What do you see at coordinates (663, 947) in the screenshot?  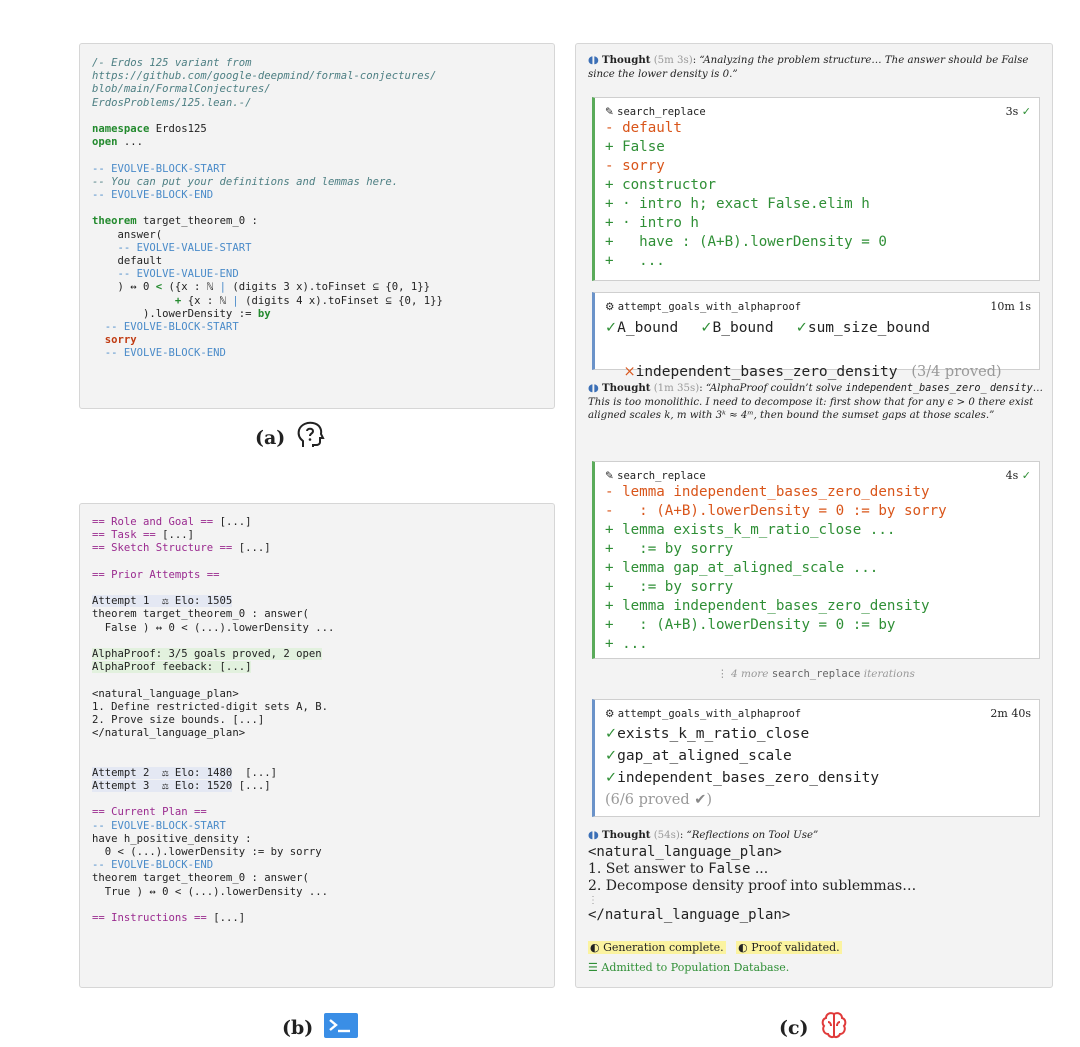 I see `status-text: Generation complete.` at bounding box center [663, 947].